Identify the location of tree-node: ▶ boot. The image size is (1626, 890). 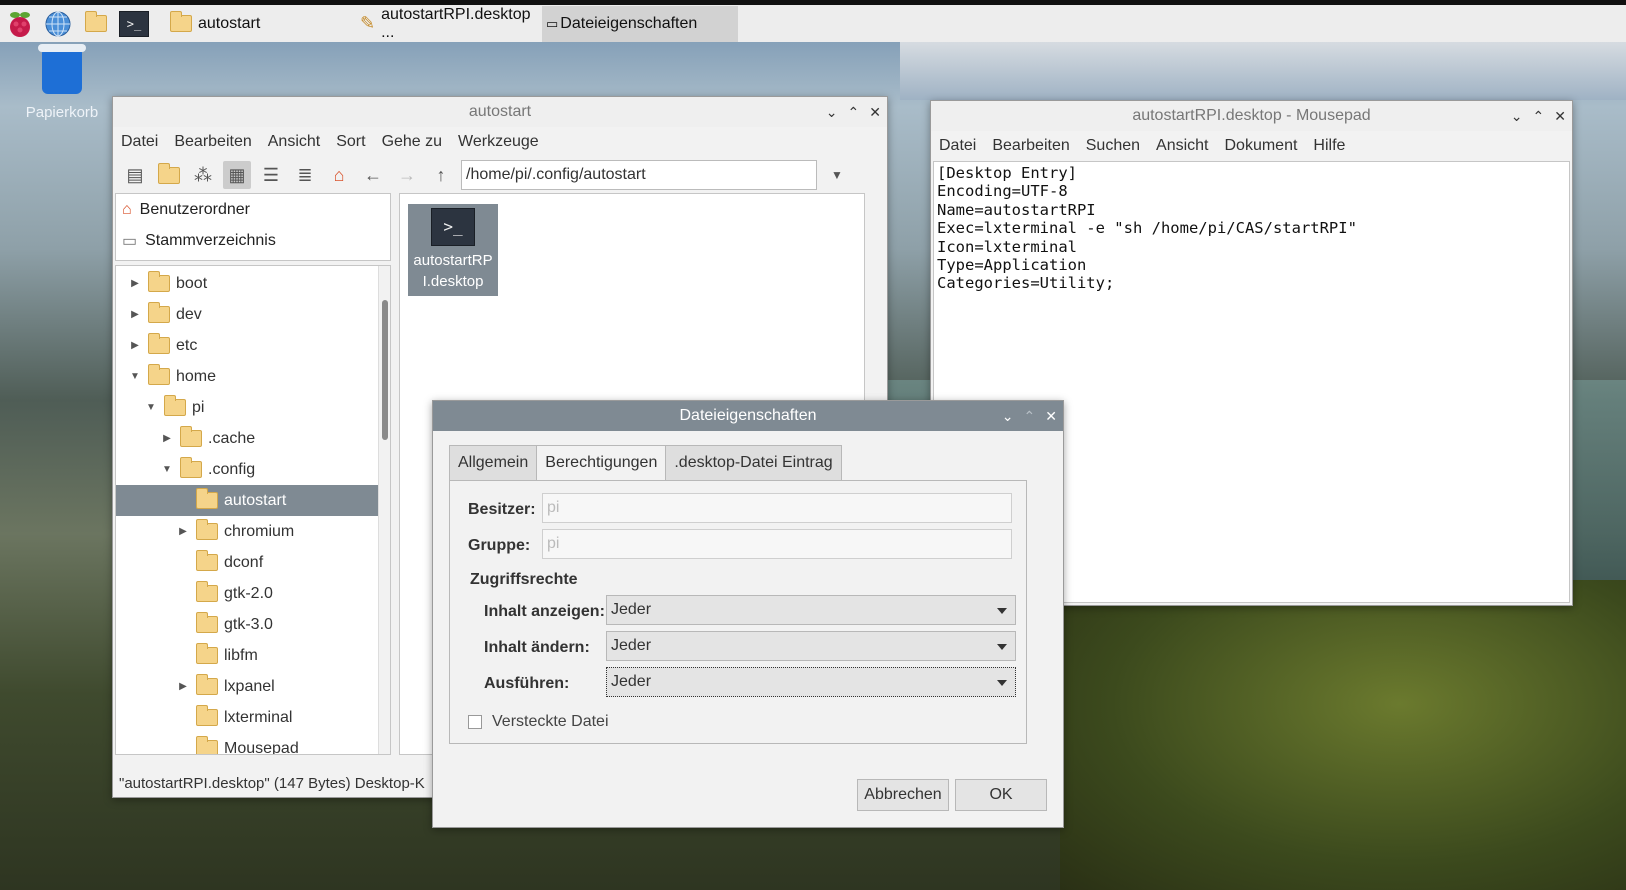
(253, 283).